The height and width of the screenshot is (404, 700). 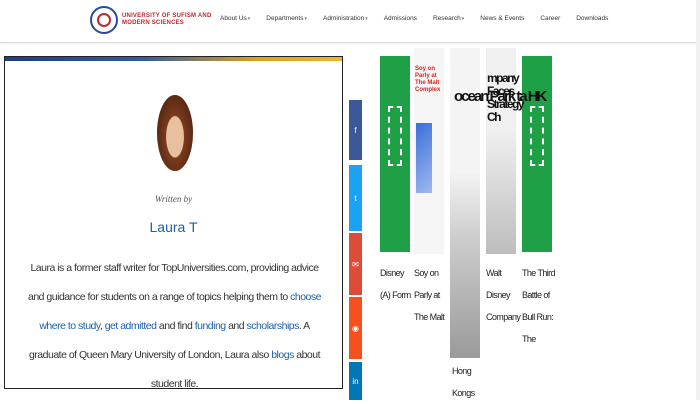 I want to click on book-caption-1: Disney (A) Form, so click(x=397, y=284).